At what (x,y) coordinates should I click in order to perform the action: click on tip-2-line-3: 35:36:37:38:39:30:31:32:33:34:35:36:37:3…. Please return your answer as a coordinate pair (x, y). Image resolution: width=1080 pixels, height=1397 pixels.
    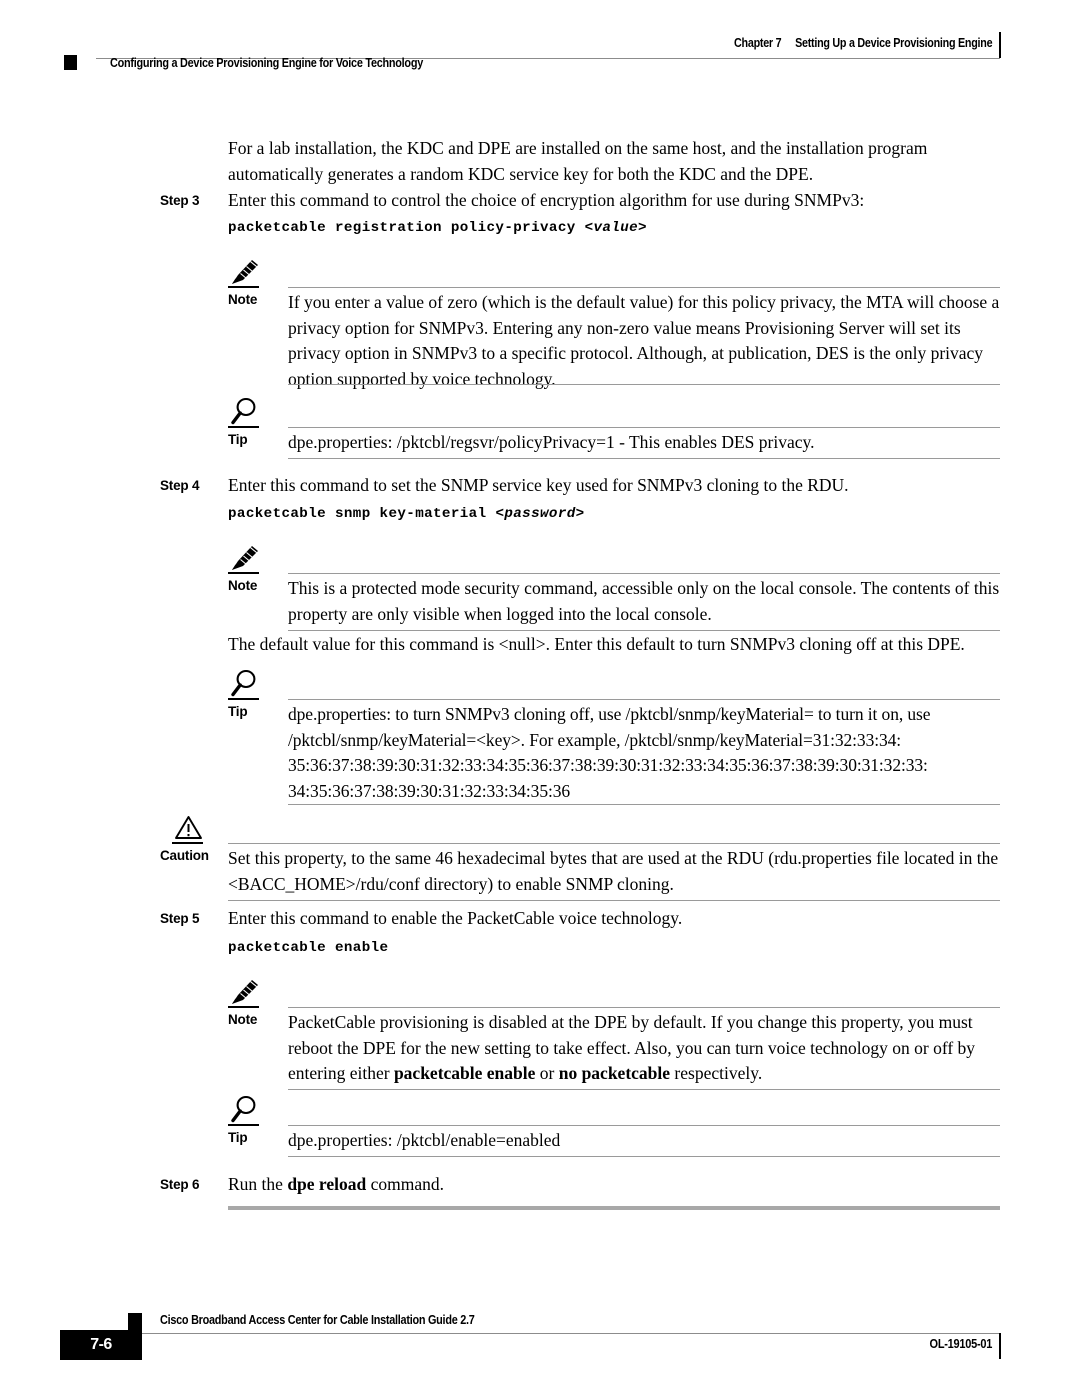
    Looking at the image, I should click on (608, 765).